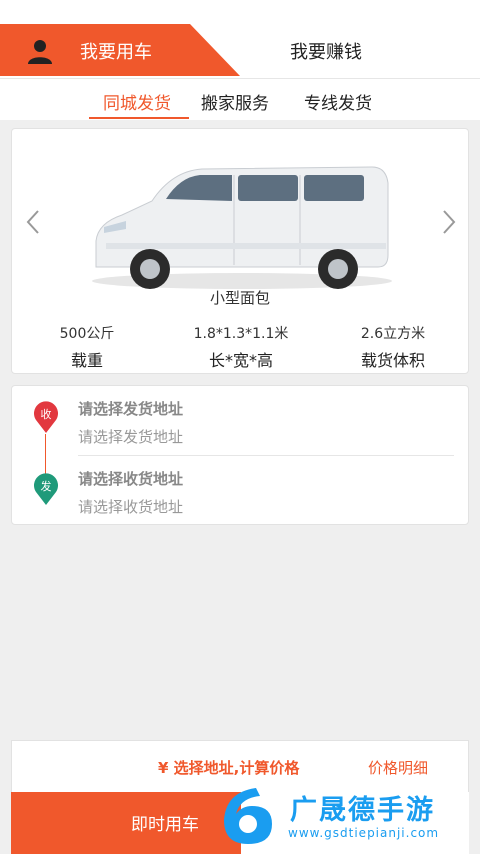  I want to click on delivery-pin-icon: 发, so click(46, 489).